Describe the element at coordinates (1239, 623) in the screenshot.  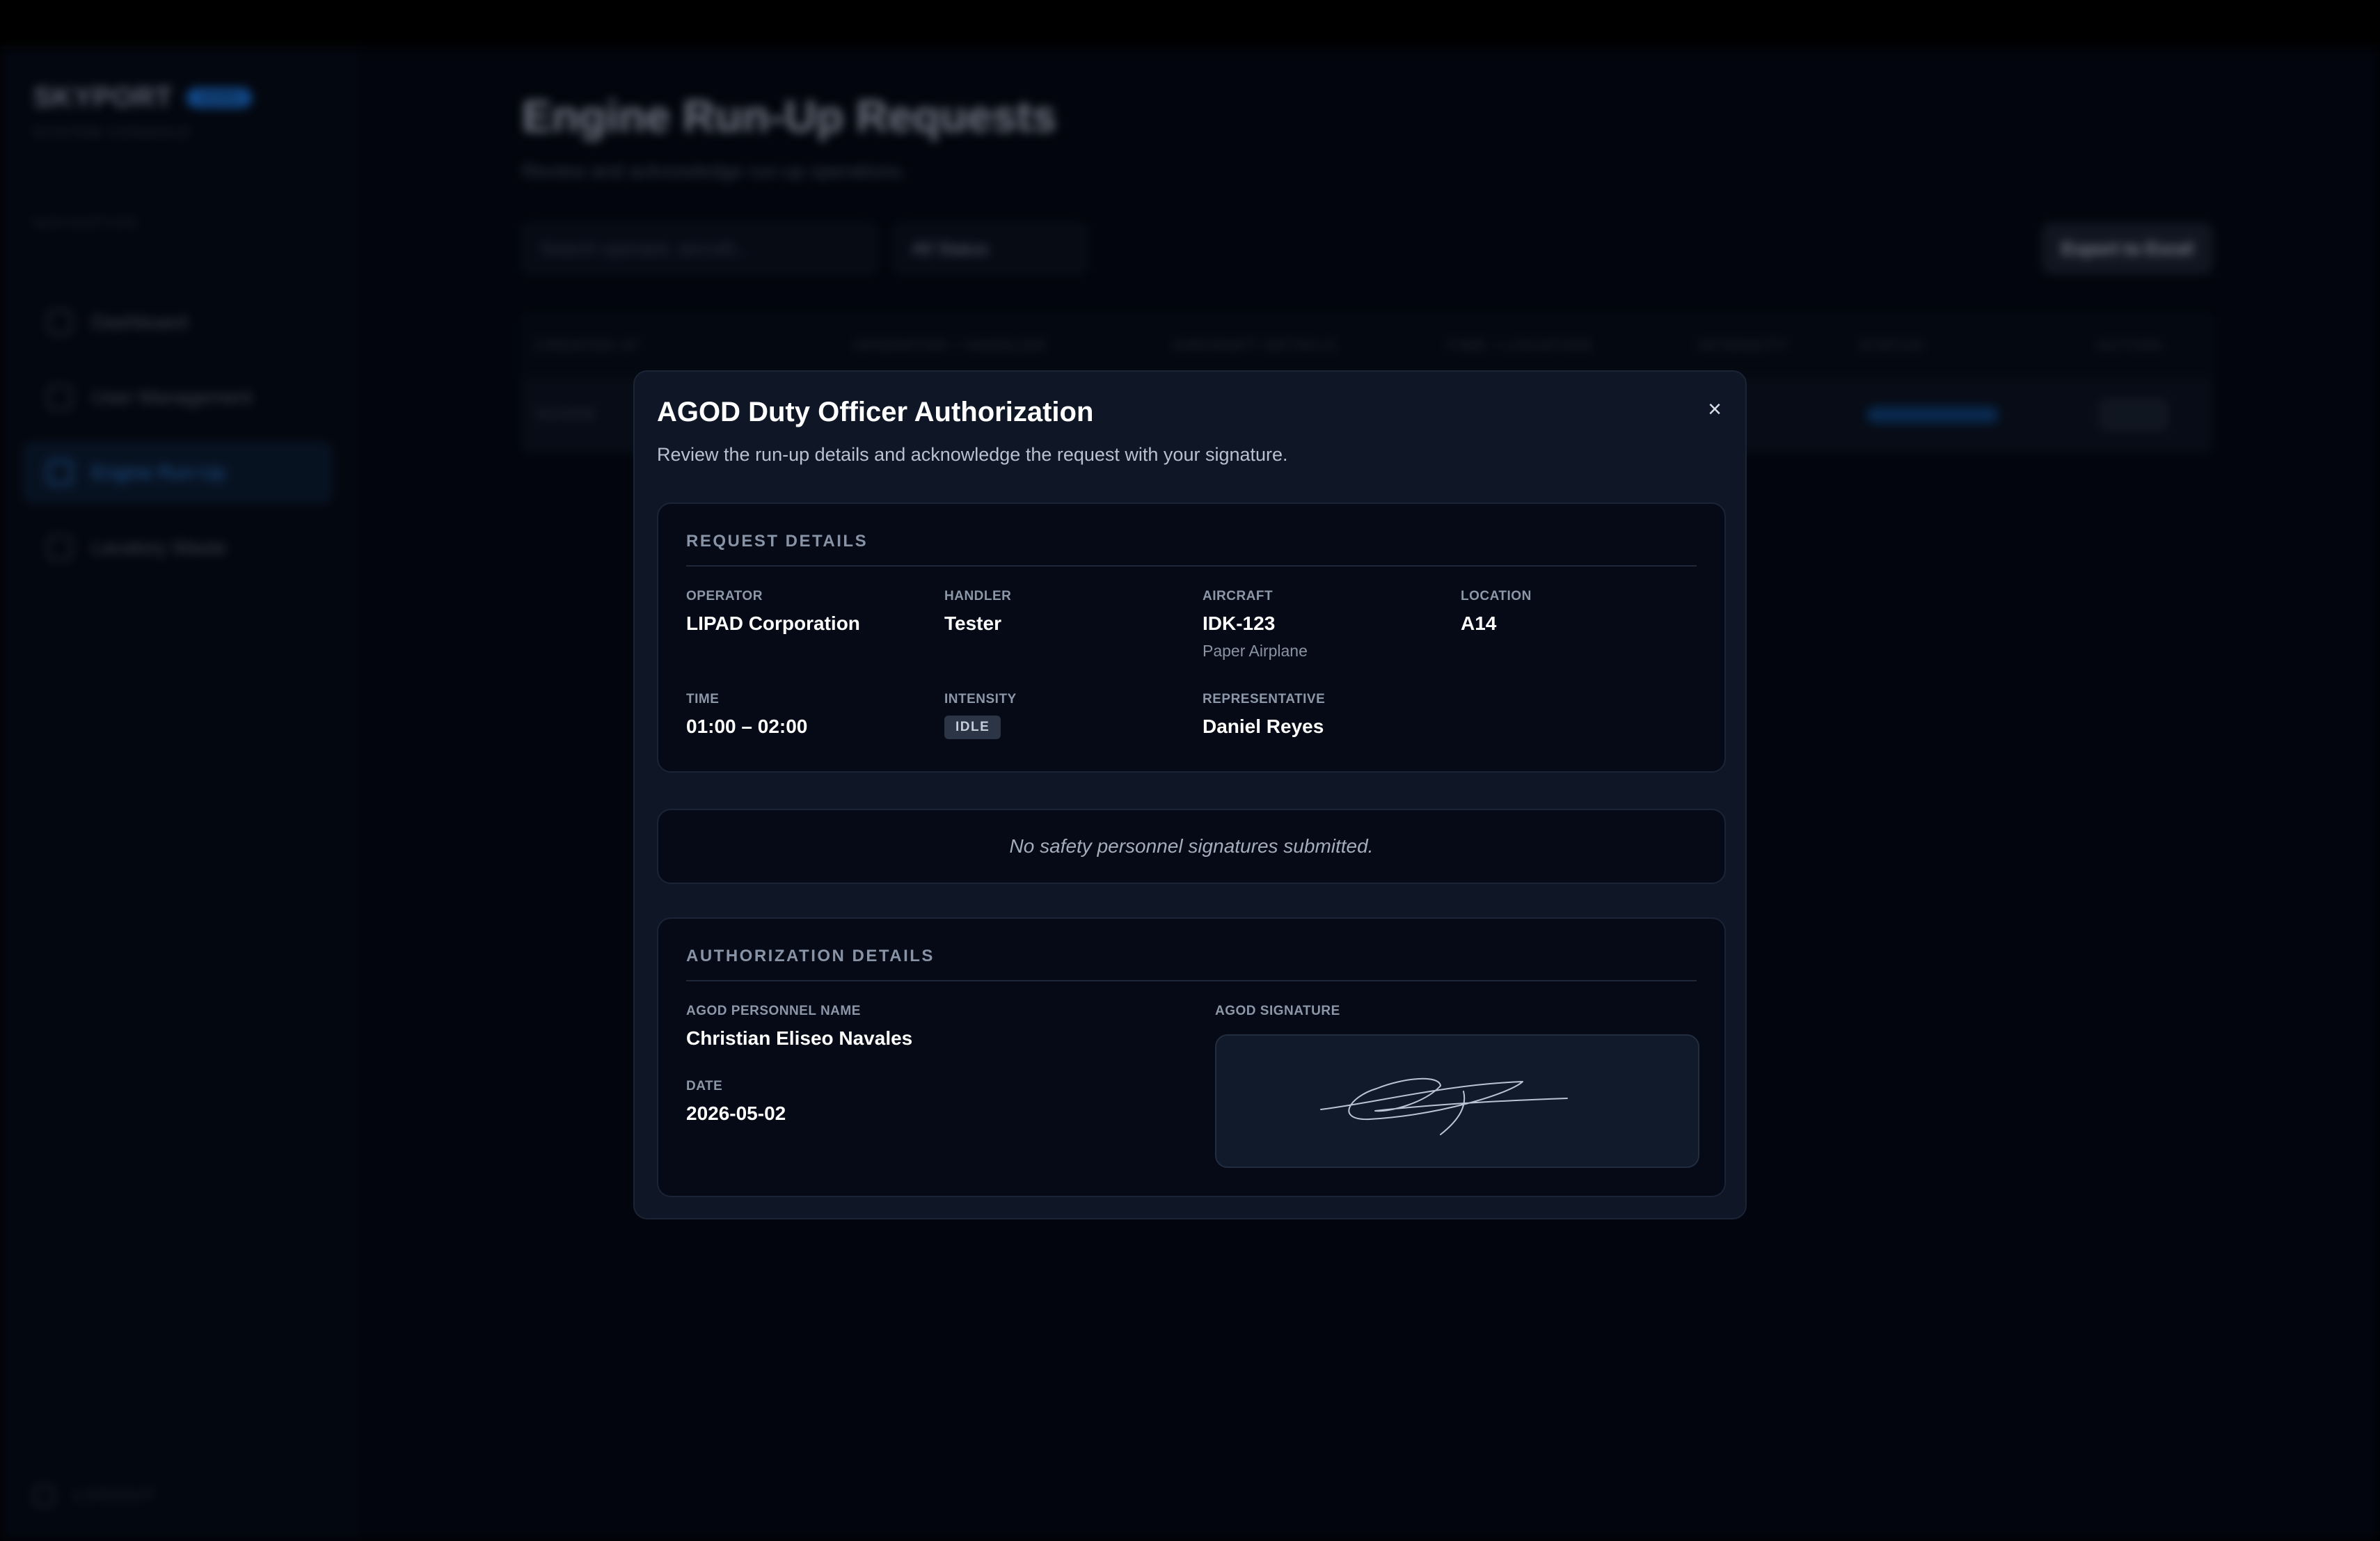
I see `aircraft-value: IDK-123` at that location.